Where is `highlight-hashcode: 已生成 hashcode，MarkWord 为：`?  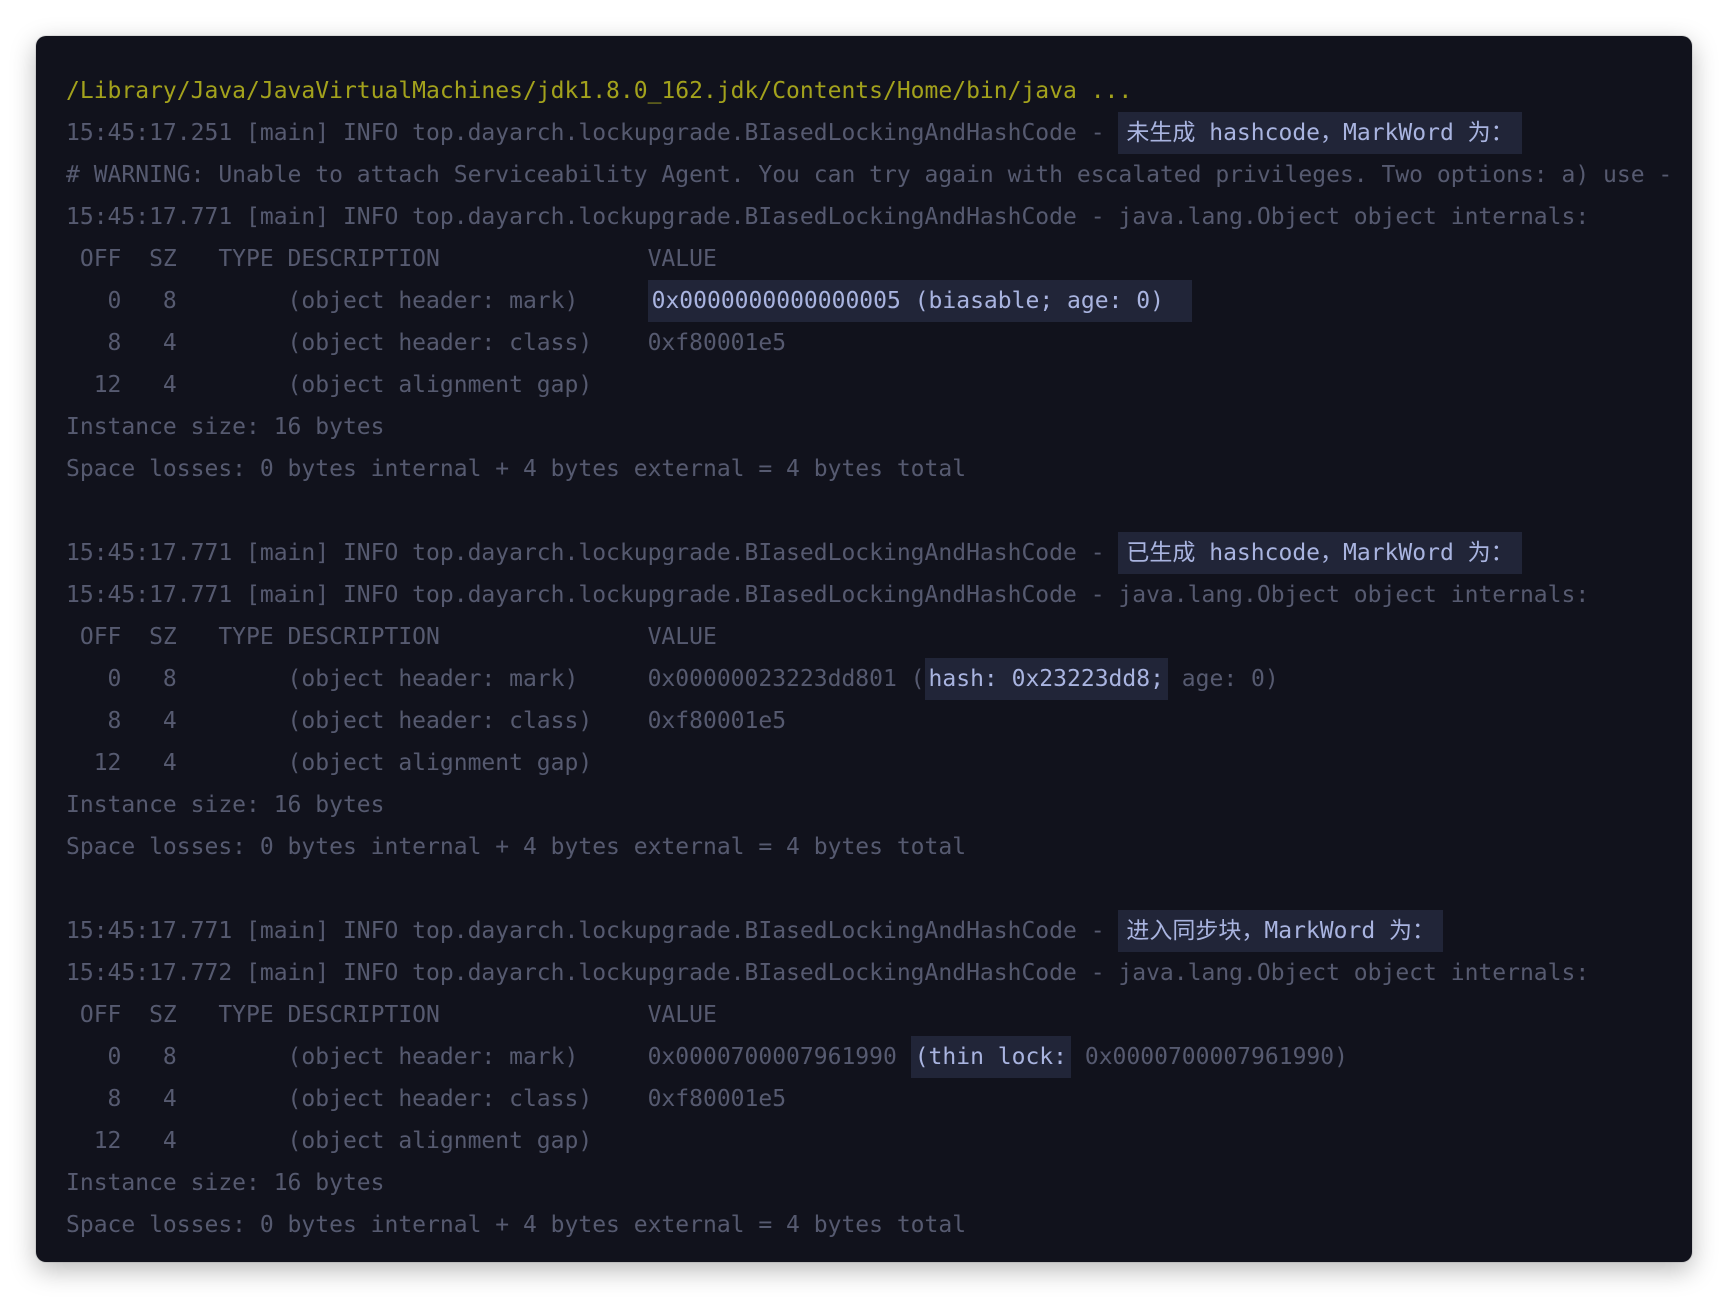 highlight-hashcode: 已生成 hashcode，MarkWord 为： is located at coordinates (1320, 553).